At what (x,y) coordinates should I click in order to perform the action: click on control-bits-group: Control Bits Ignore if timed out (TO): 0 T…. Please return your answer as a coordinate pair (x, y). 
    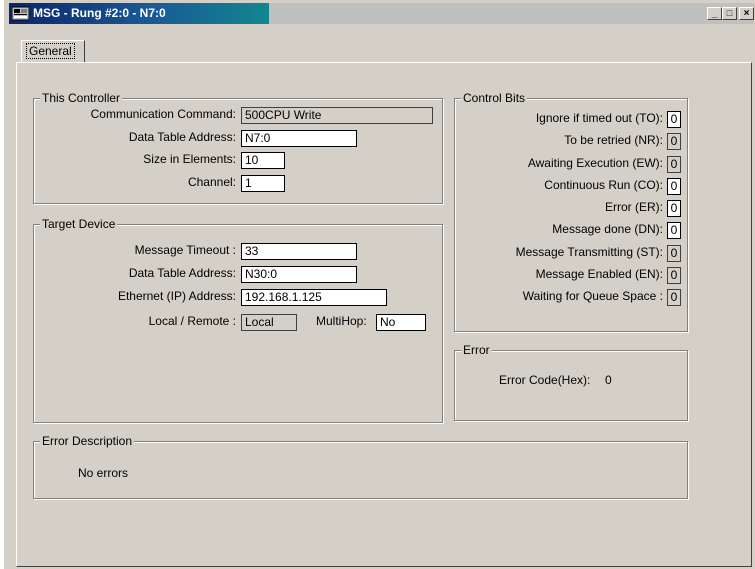
    Looking at the image, I should click on (571, 211).